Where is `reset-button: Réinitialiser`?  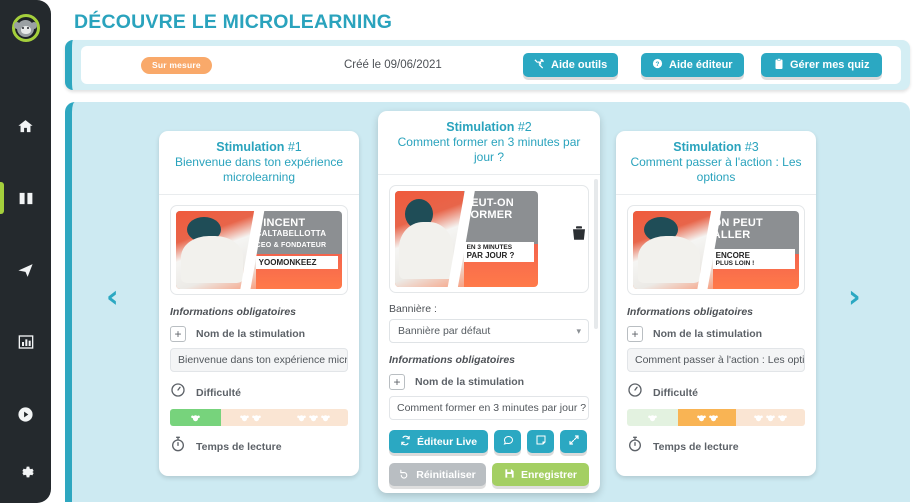
reset-button: Réinitialiser is located at coordinates (437, 474).